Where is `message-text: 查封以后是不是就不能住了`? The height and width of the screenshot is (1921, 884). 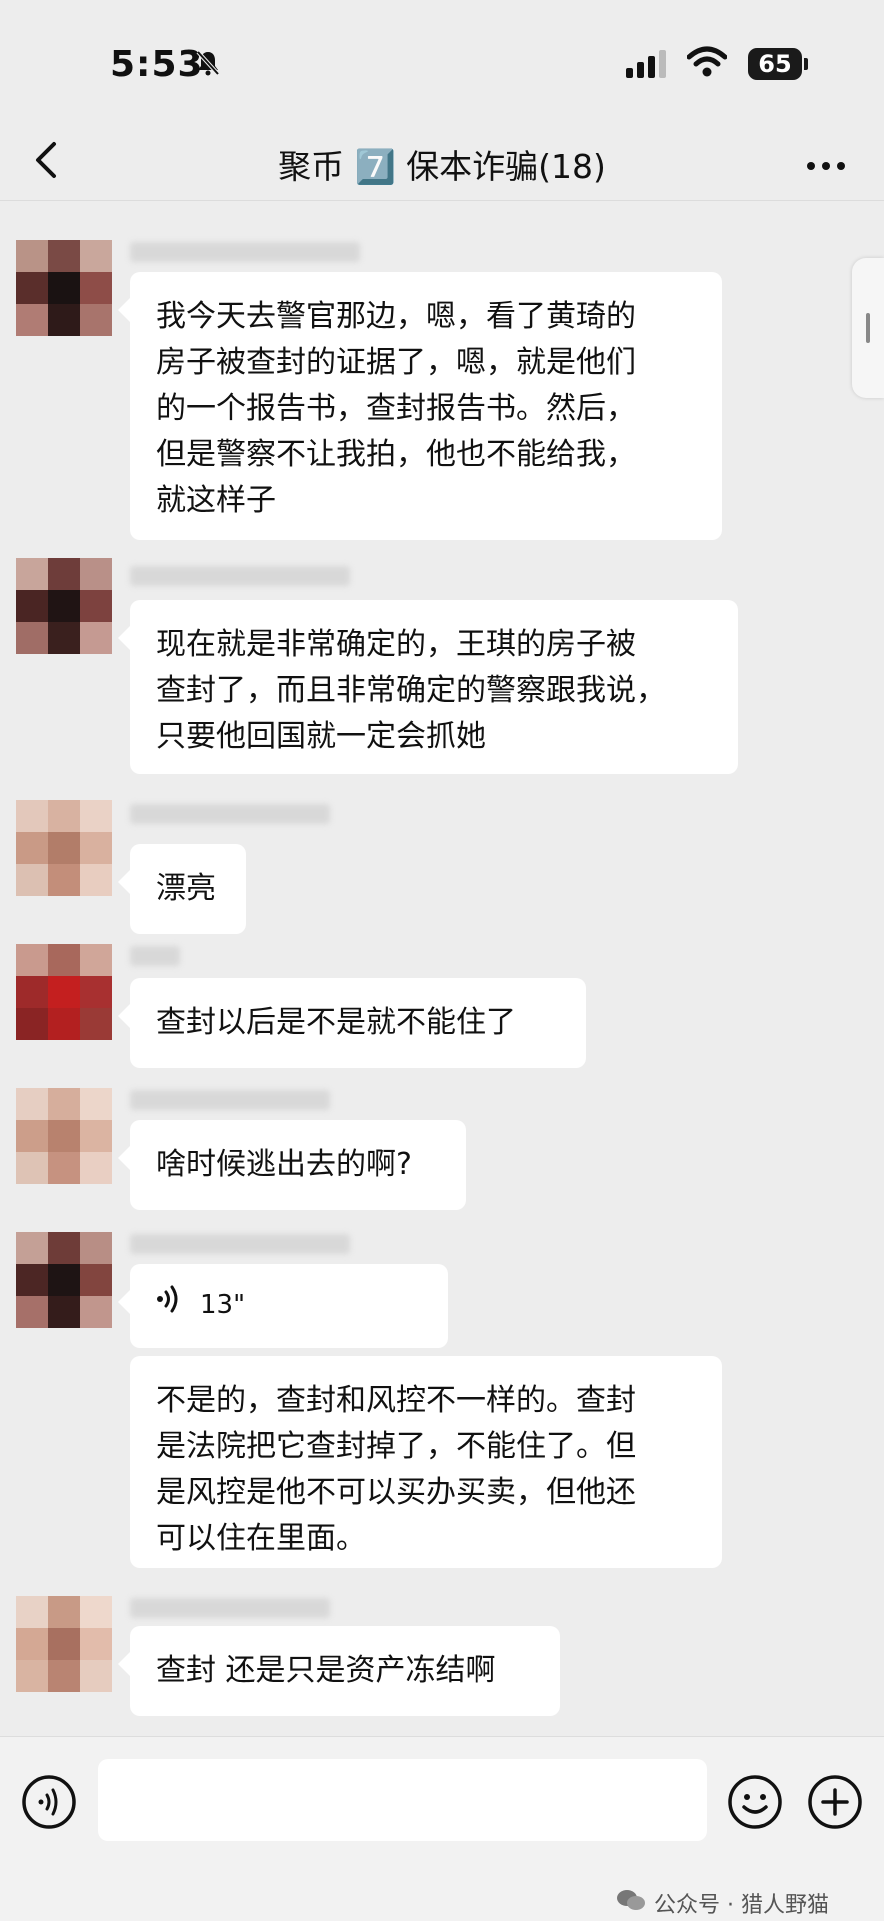
message-text: 查封以后是不是就不能住了 is located at coordinates (336, 1022).